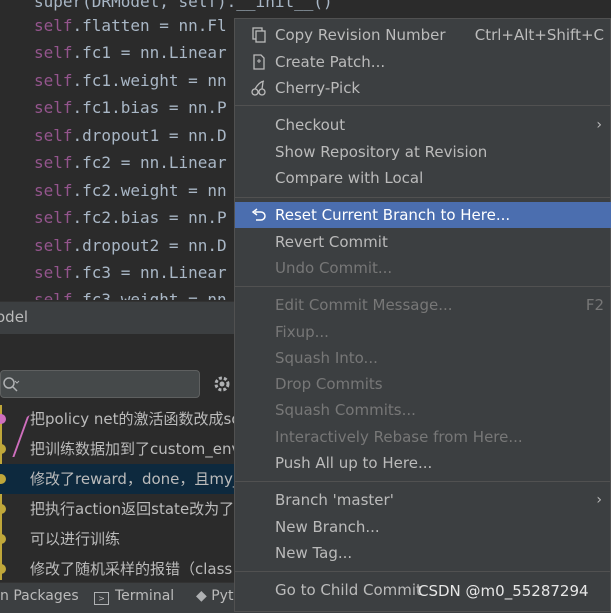  What do you see at coordinates (101, 598) in the screenshot?
I see `terminal-icon: >` at bounding box center [101, 598].